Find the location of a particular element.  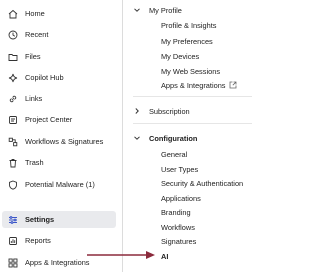

trash-icon is located at coordinates (13, 163).